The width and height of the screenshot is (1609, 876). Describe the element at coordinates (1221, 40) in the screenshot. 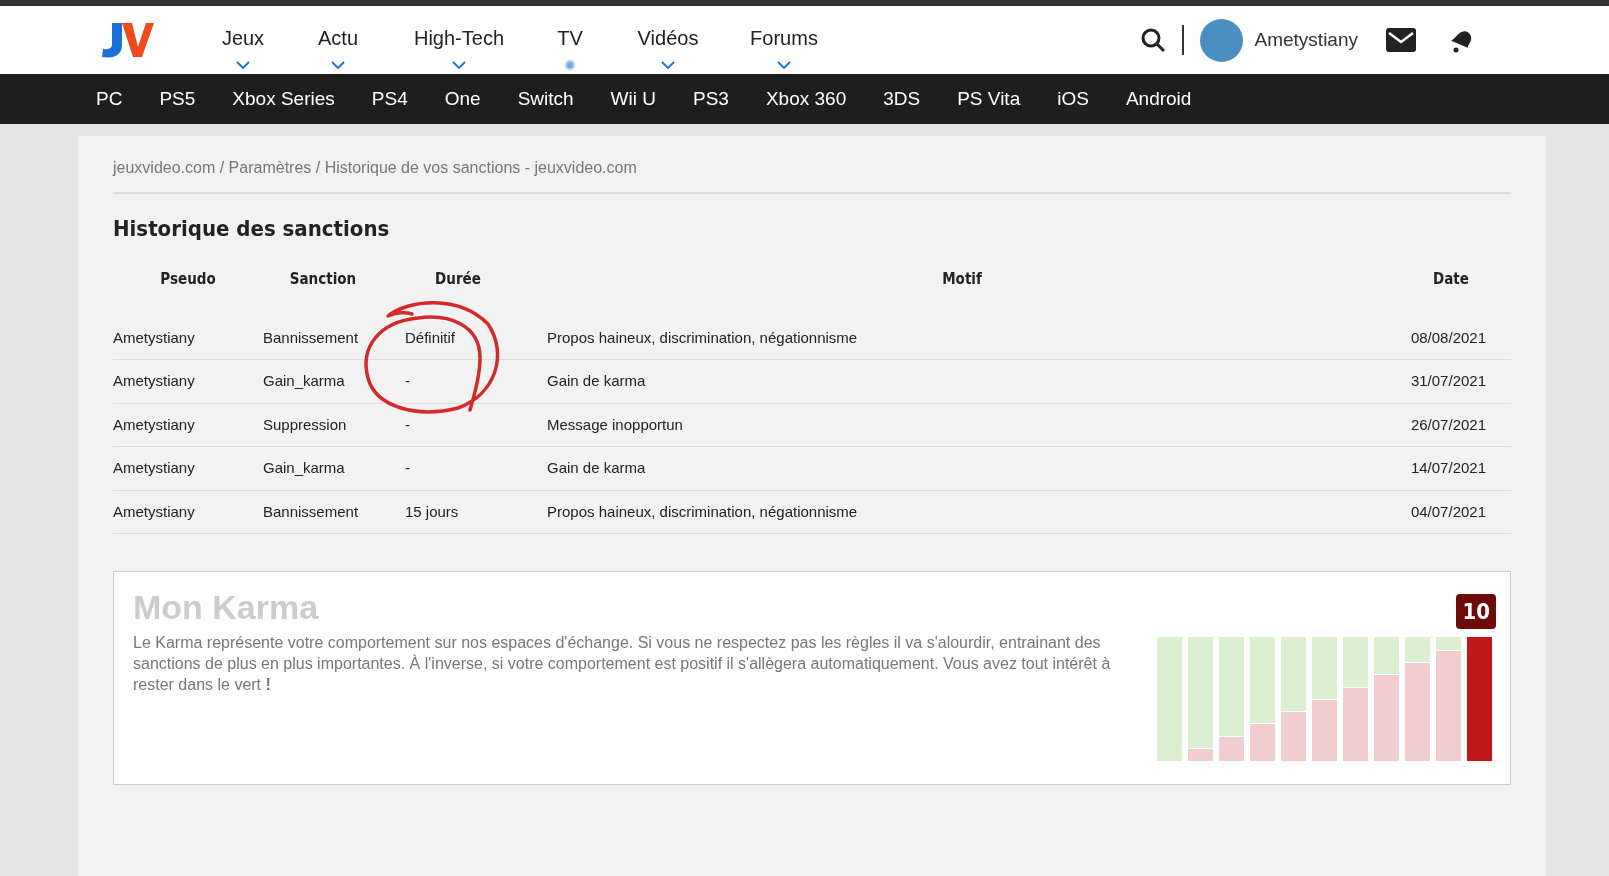

I see `avatar` at that location.